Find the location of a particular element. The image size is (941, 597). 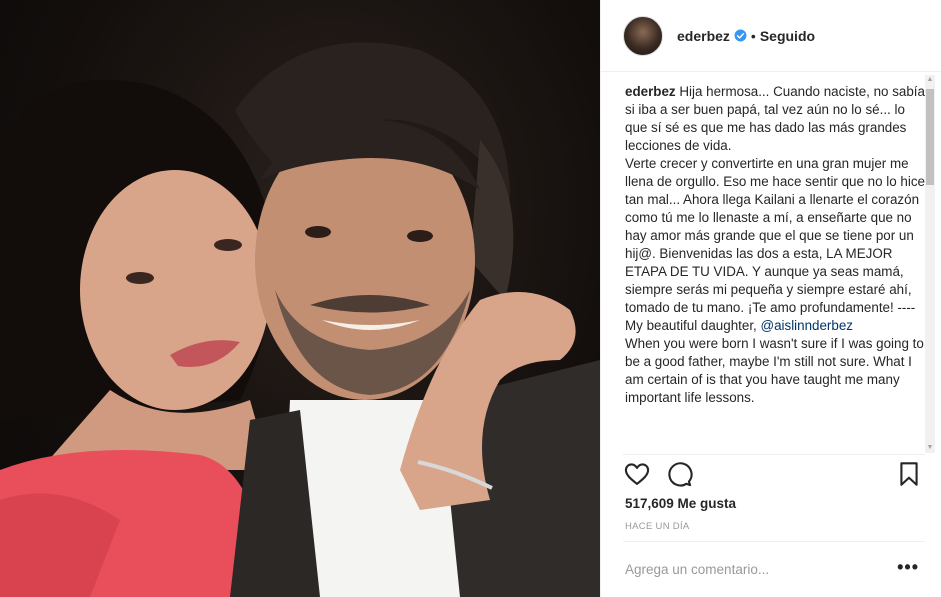

comment-button is located at coordinates (679, 474).